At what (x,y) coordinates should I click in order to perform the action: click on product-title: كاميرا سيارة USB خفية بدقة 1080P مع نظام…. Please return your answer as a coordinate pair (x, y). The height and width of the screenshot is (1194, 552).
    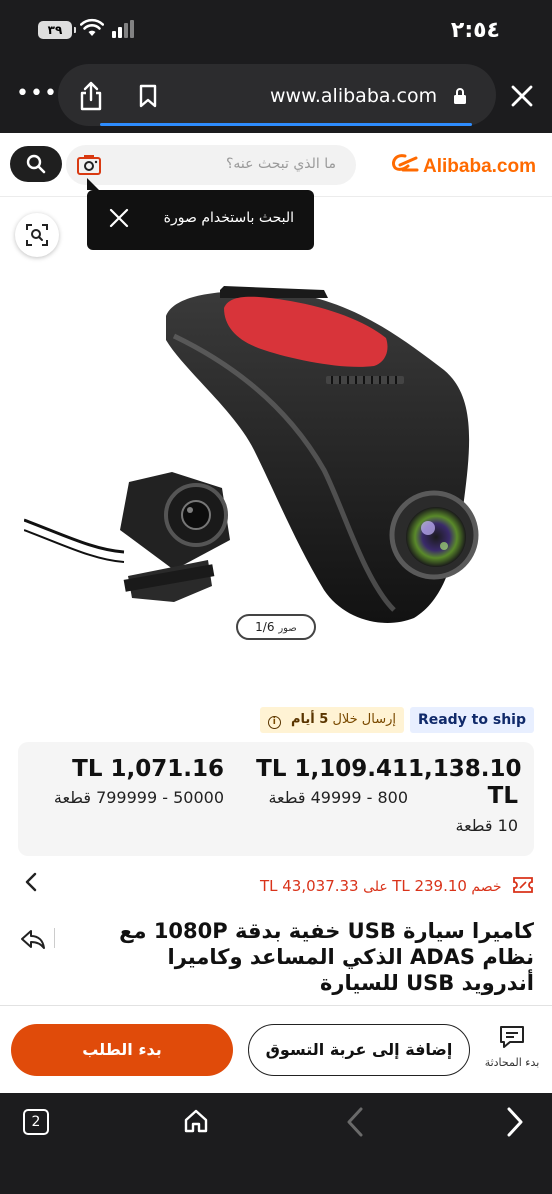
    Looking at the image, I should click on (326, 957).